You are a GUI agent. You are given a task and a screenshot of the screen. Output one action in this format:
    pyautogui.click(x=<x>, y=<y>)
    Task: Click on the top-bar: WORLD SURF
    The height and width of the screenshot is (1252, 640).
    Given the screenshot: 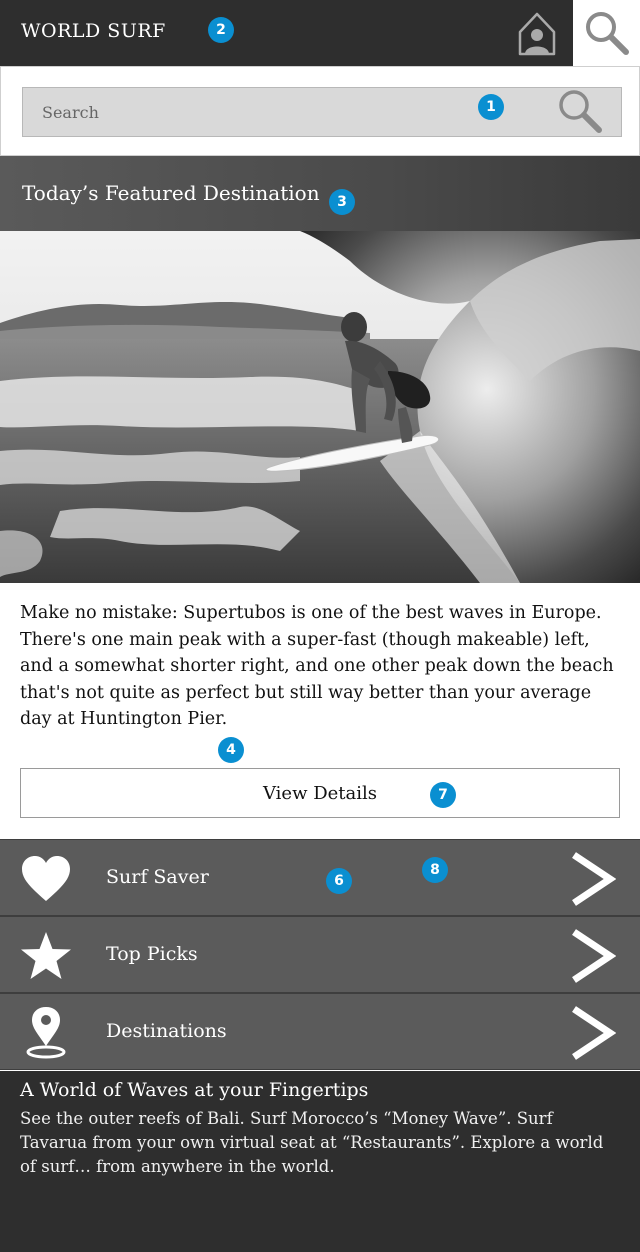 What is the action you would take?
    pyautogui.click(x=320, y=33)
    